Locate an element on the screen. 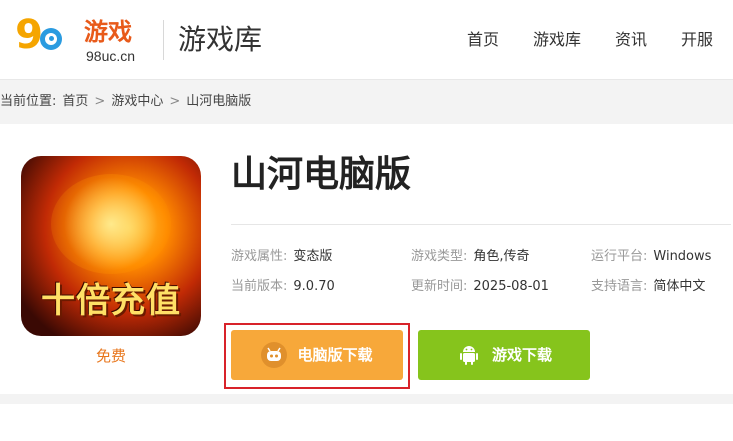 This screenshot has width=733, height=441. pc-download-button: 电脑版下载 is located at coordinates (317, 355).